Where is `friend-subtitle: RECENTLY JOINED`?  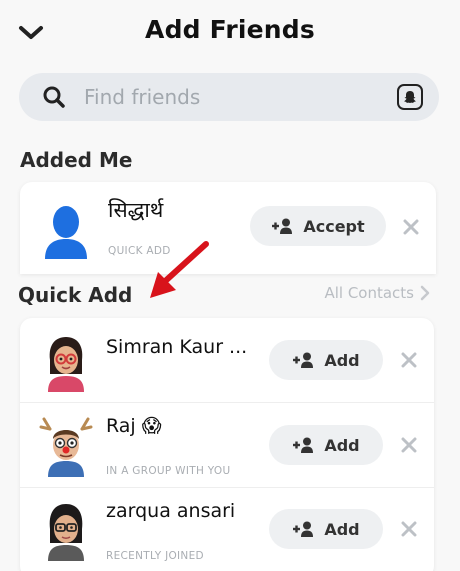 friend-subtitle: RECENTLY JOINED is located at coordinates (155, 556).